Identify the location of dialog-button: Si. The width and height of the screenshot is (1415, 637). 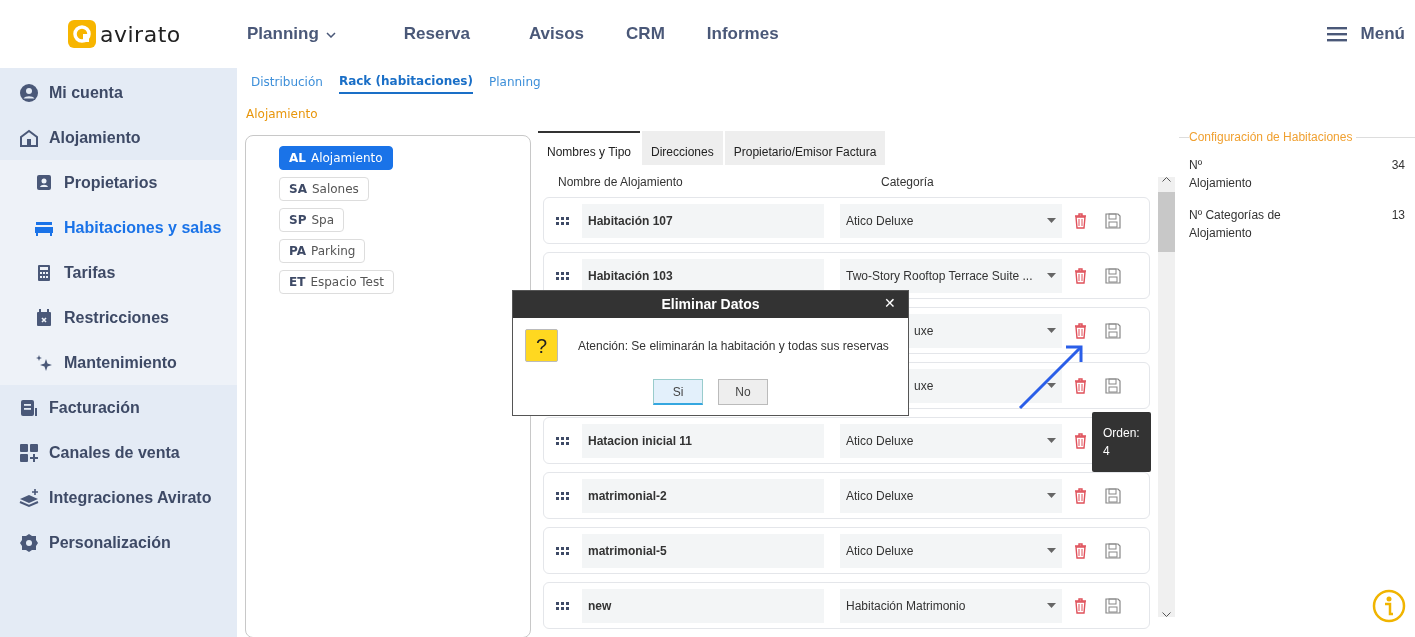
(678, 392).